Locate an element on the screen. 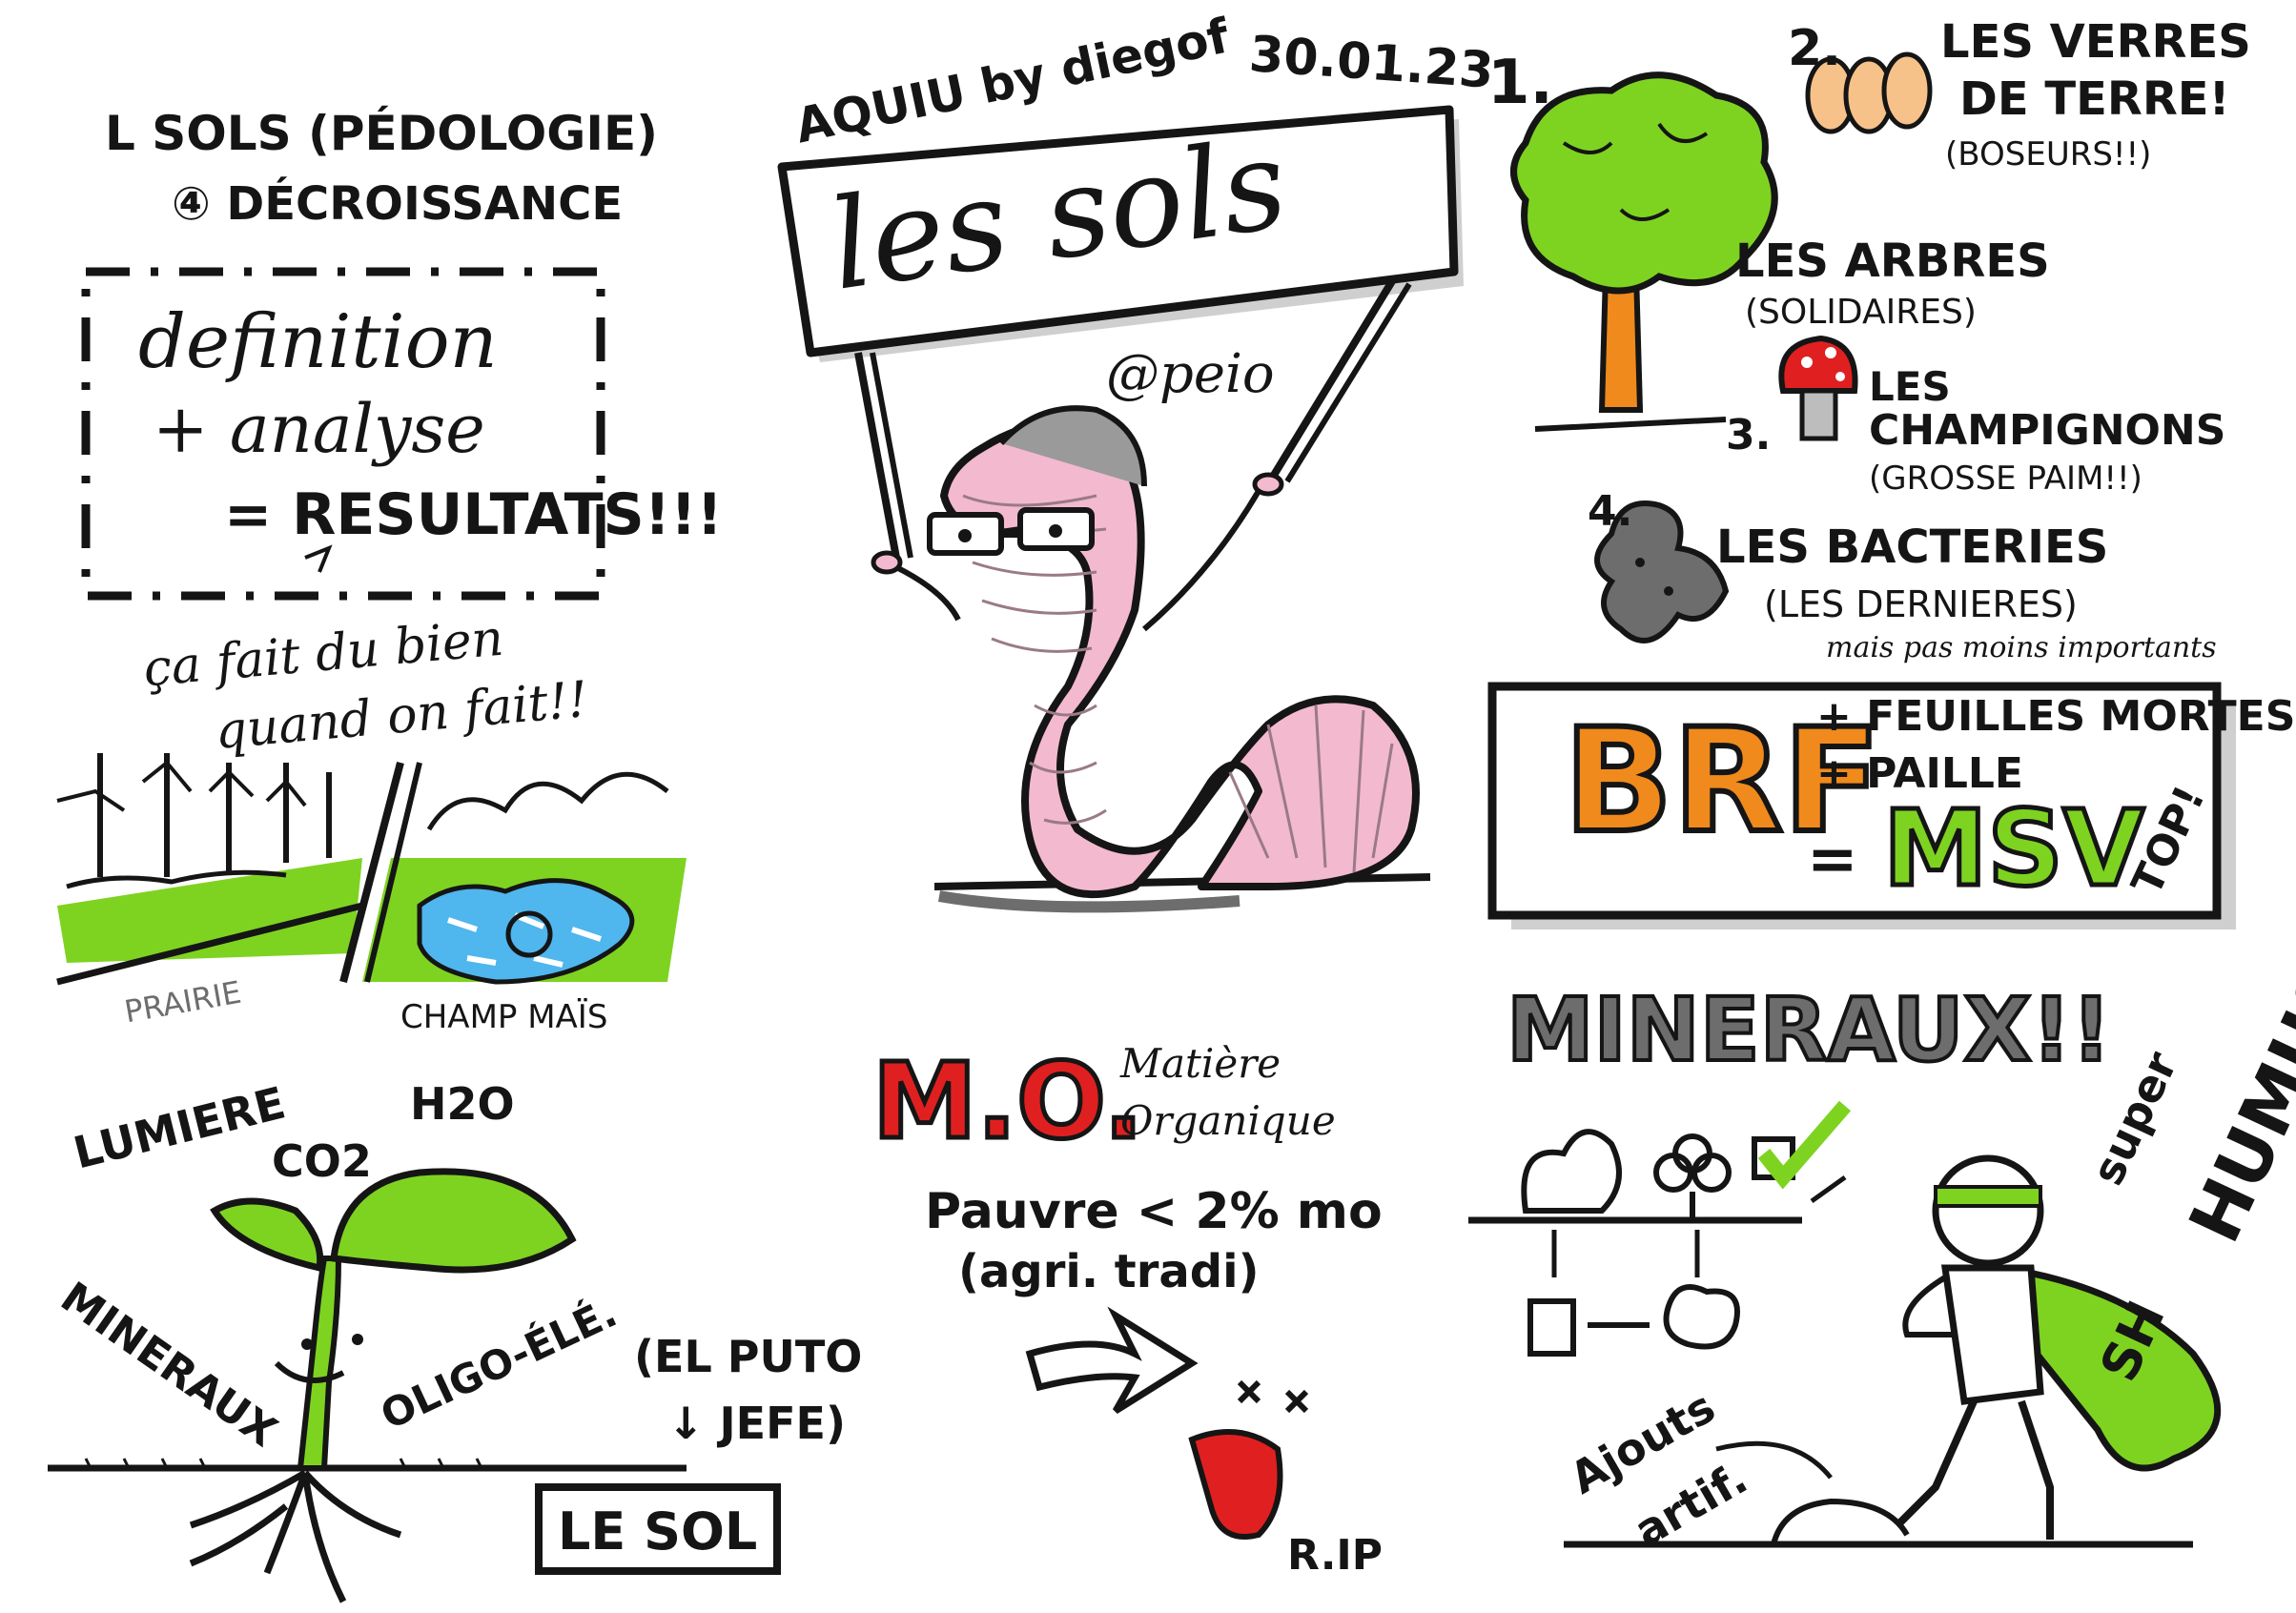 The width and height of the screenshot is (2296, 1613). champignons-line-1: LES is located at coordinates (1910, 386).